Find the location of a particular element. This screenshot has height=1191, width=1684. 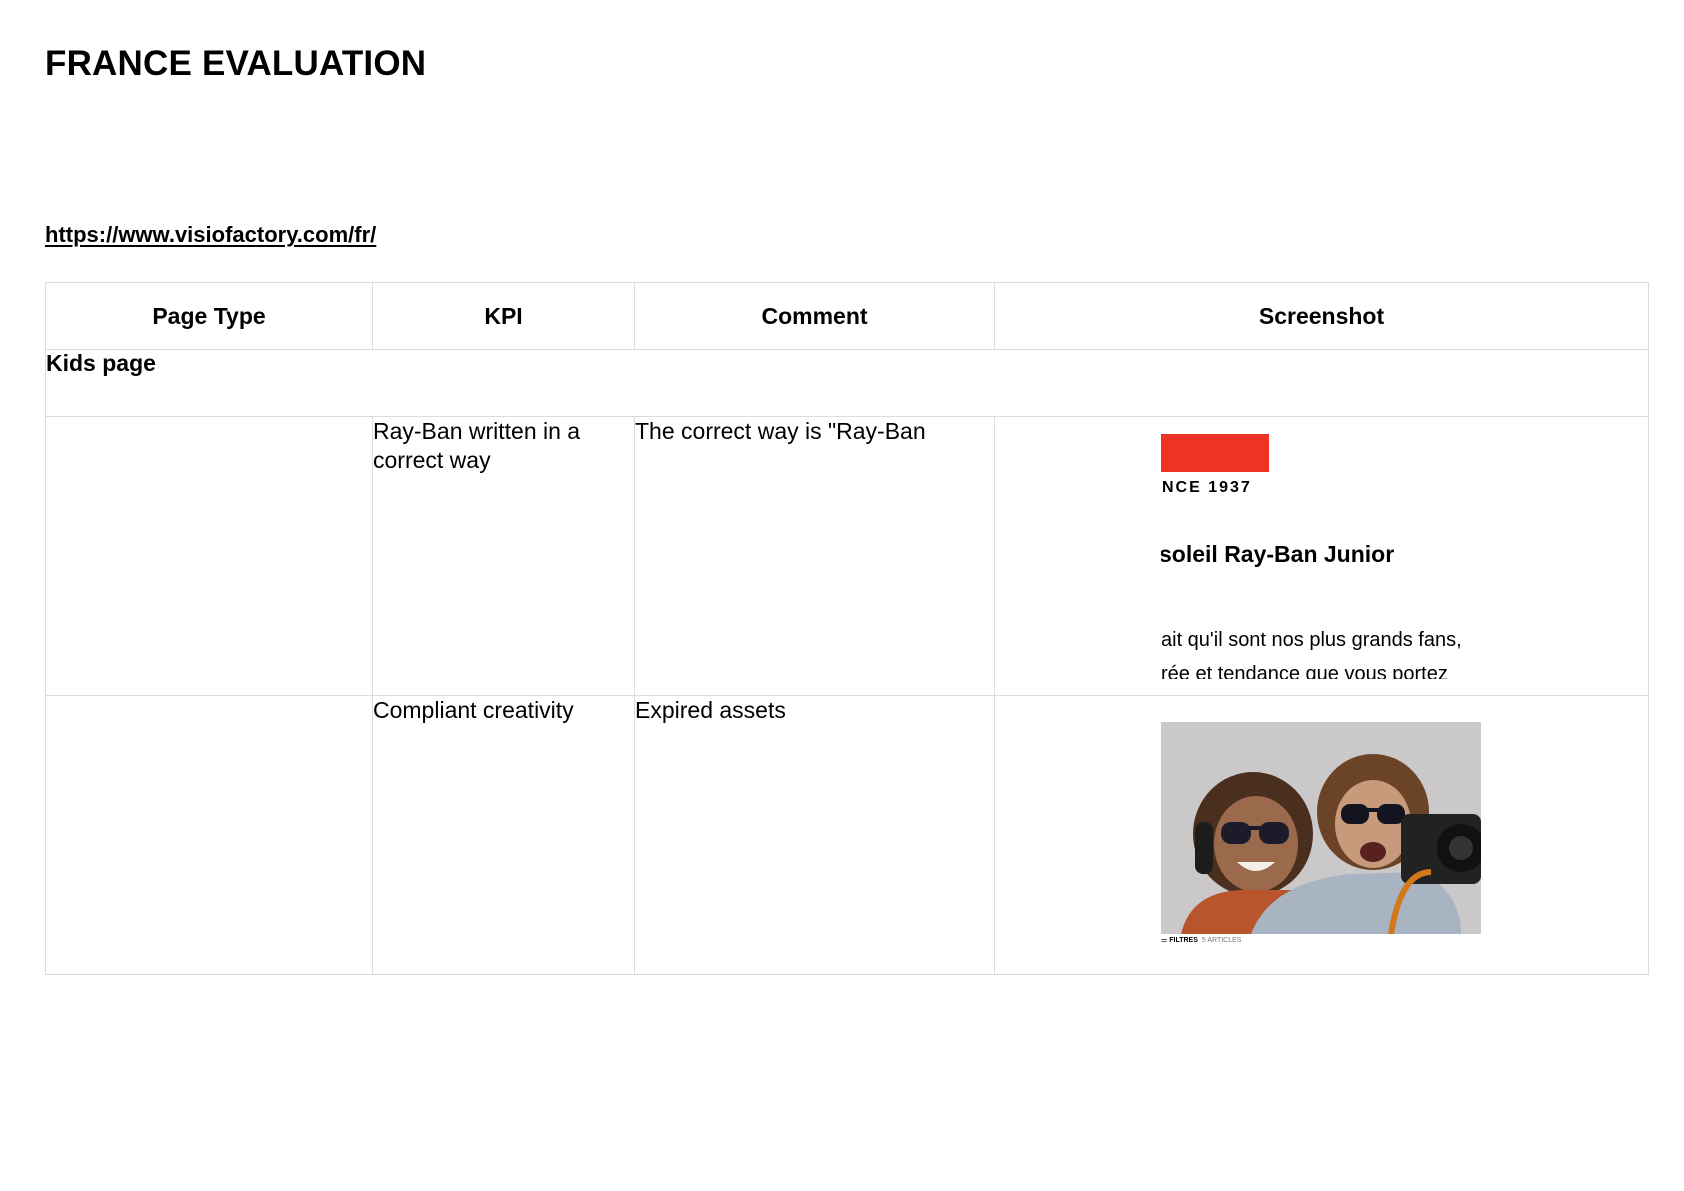

screenshot-filter-extra: 5 ARTICLES is located at coordinates (1221, 940).